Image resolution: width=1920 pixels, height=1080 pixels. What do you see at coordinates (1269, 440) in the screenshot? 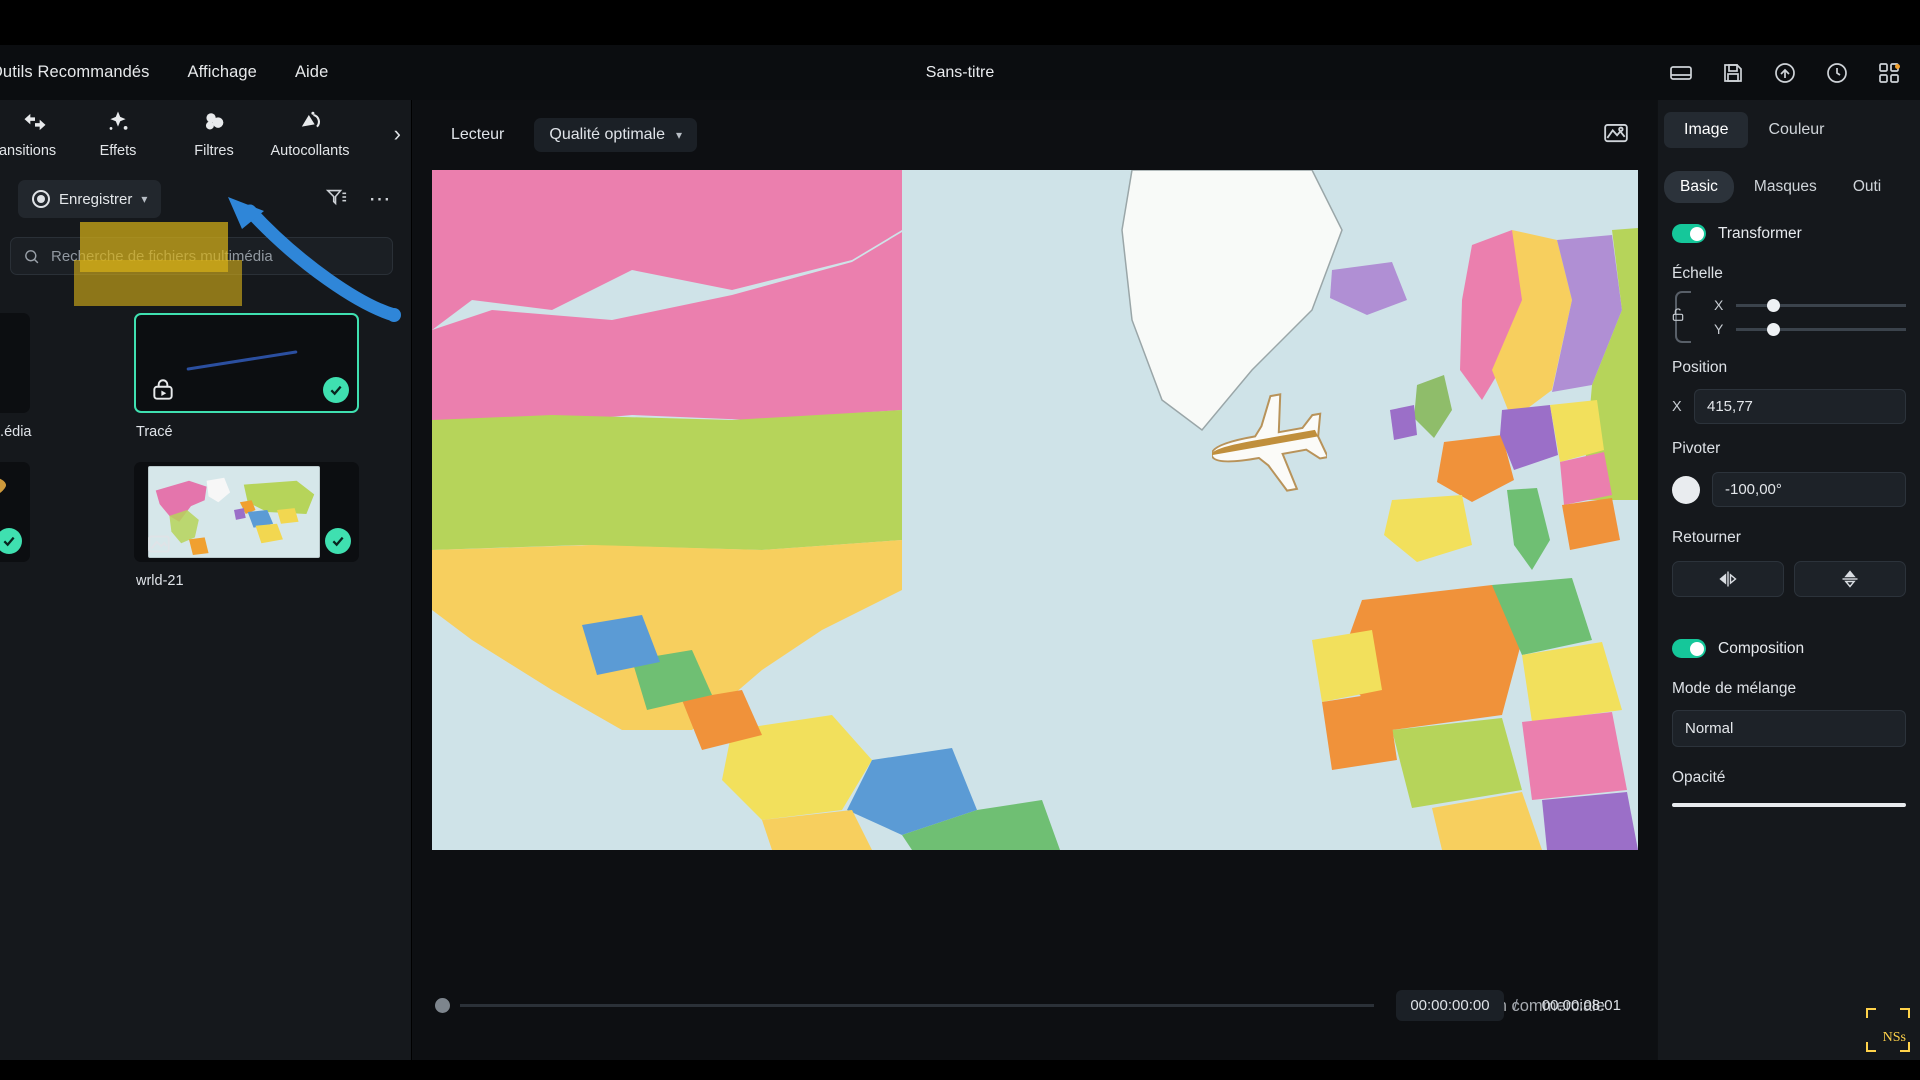
I see `airplane-overlay` at bounding box center [1269, 440].